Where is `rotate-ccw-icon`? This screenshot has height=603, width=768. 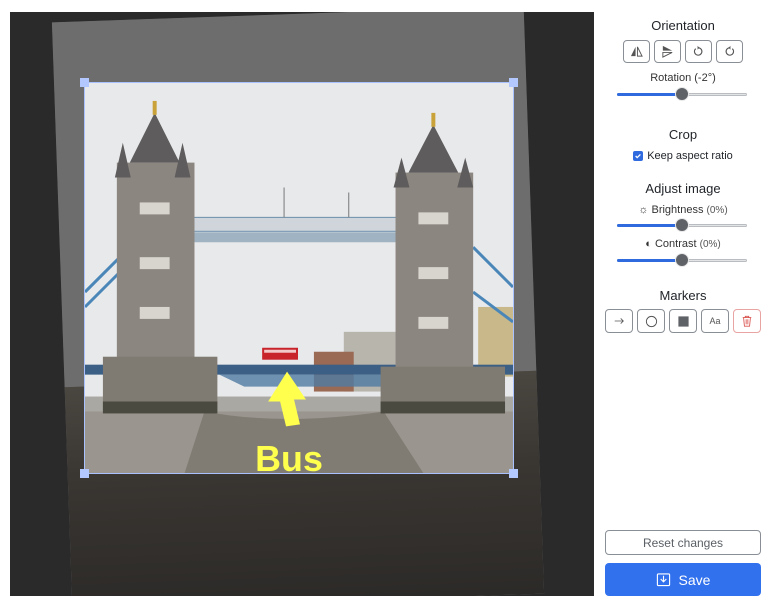 rotate-ccw-icon is located at coordinates (698, 50).